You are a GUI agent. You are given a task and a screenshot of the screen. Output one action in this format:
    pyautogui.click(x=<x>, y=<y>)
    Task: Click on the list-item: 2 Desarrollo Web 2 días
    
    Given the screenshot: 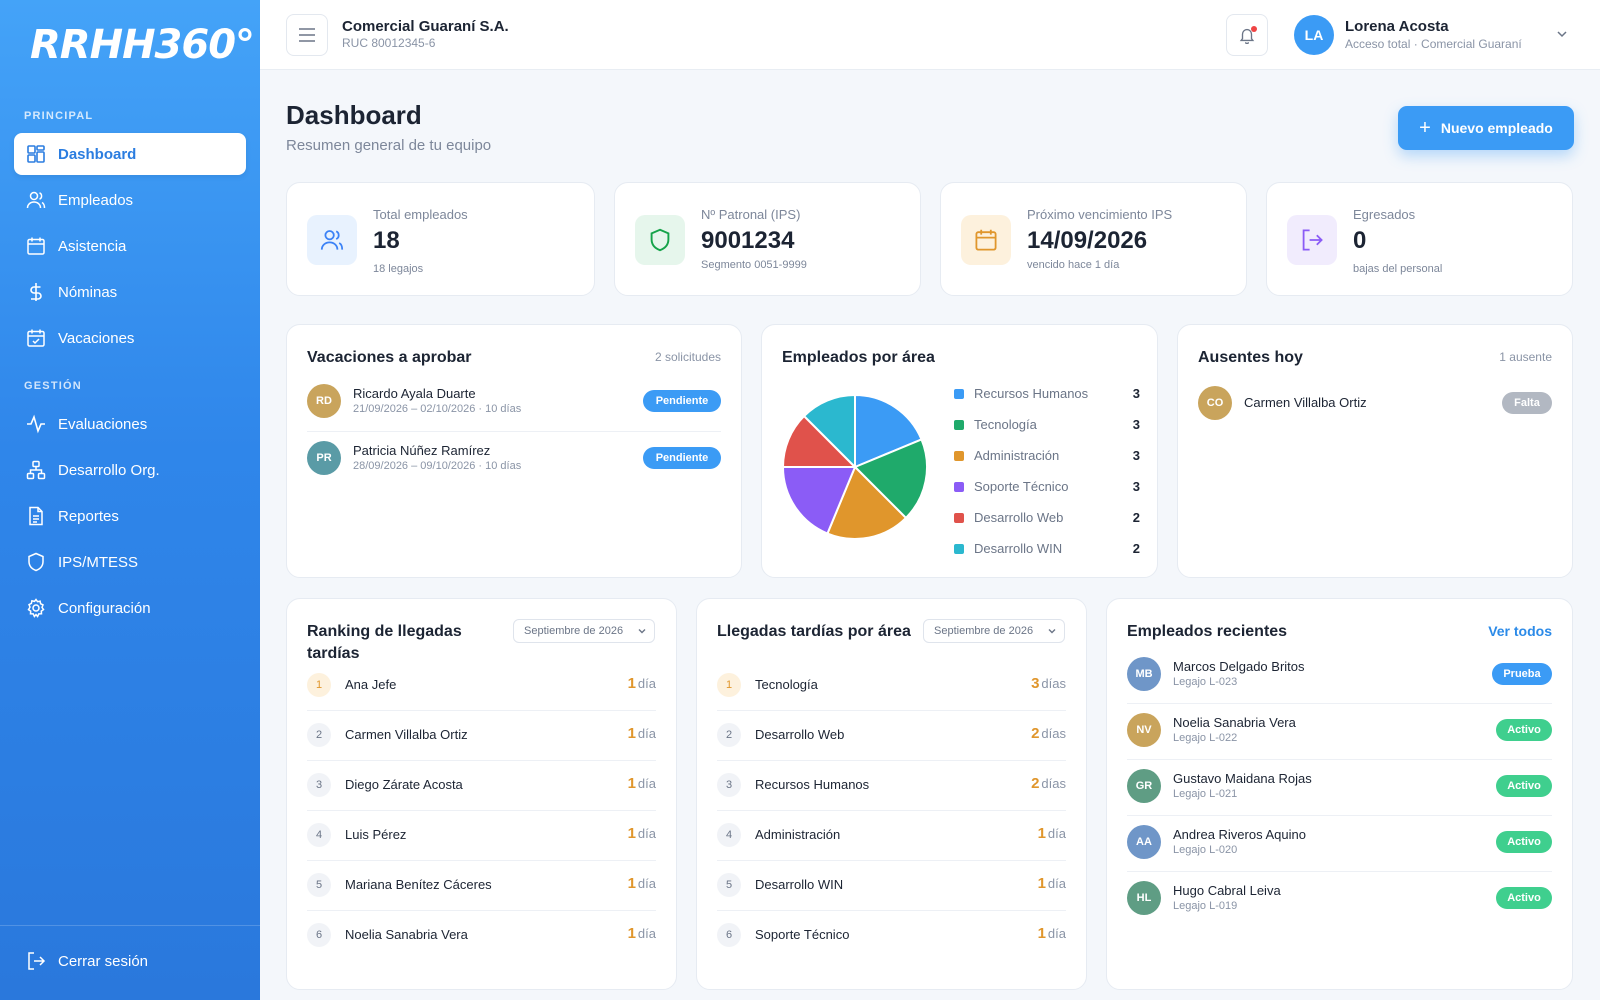 What is the action you would take?
    pyautogui.click(x=891, y=748)
    